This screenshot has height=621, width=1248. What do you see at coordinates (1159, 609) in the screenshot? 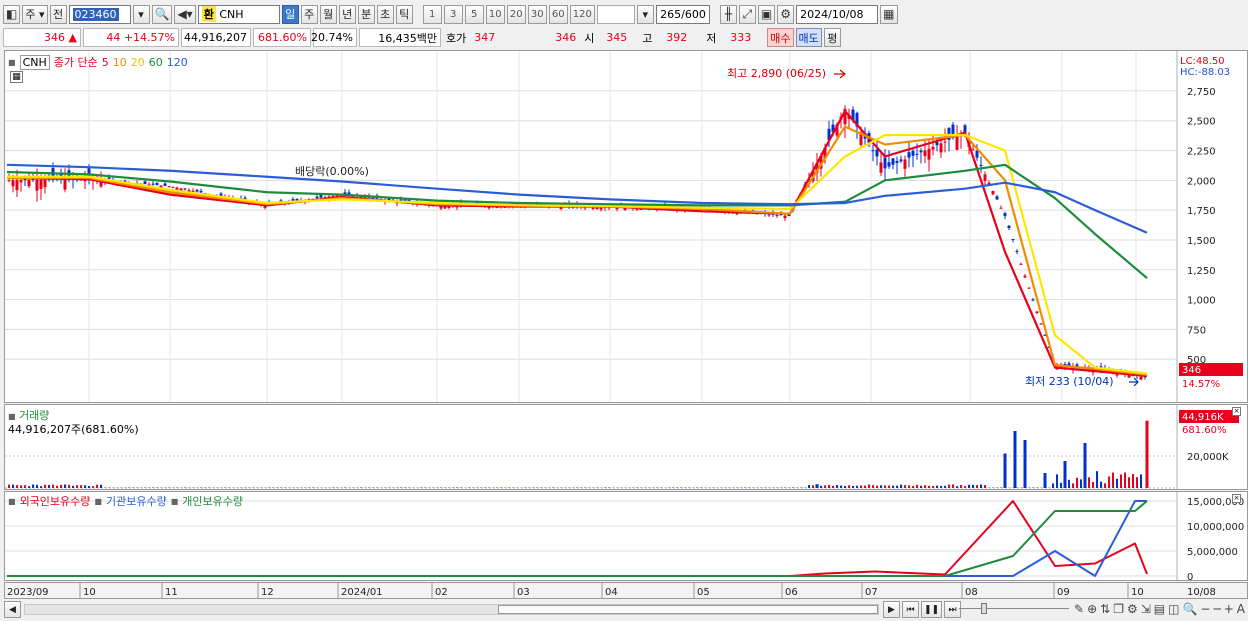
I see `print-icon: ▤` at bounding box center [1159, 609].